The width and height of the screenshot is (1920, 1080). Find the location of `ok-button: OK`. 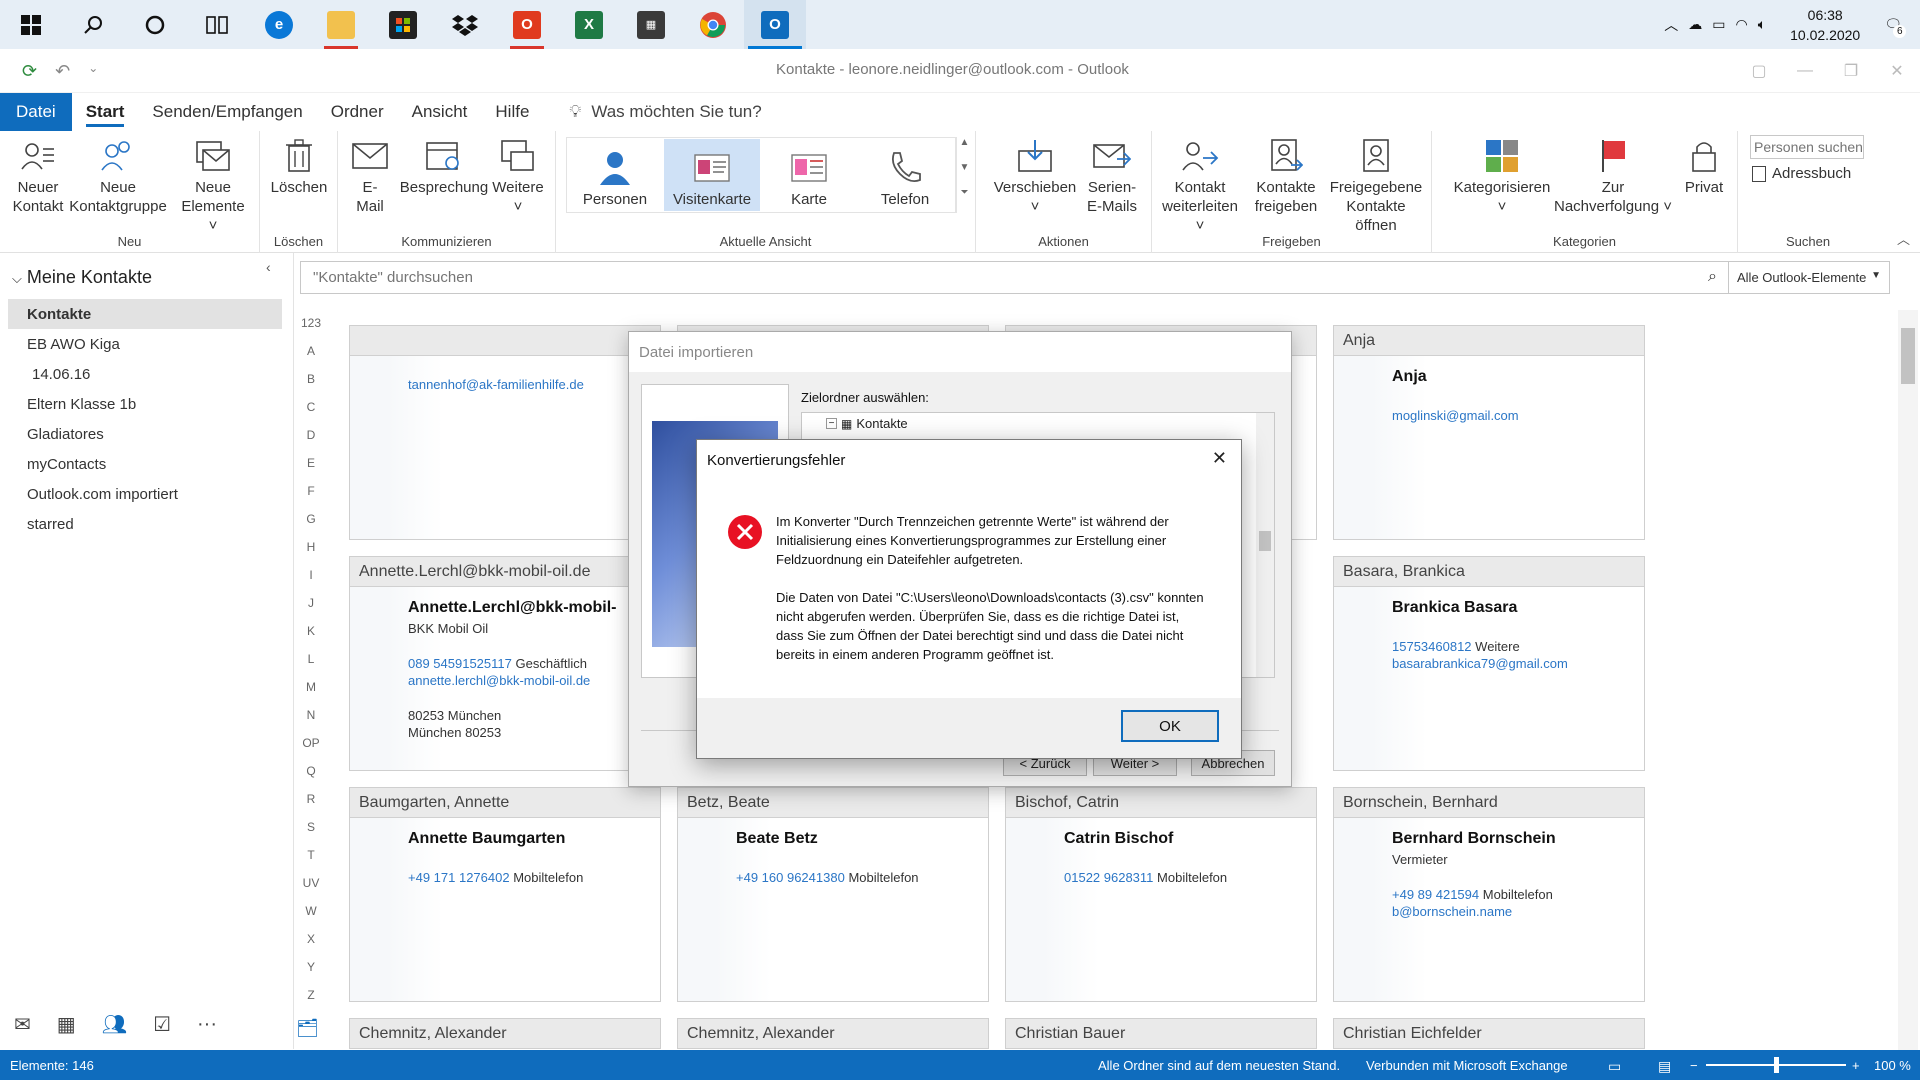

ok-button: OK is located at coordinates (1170, 726).